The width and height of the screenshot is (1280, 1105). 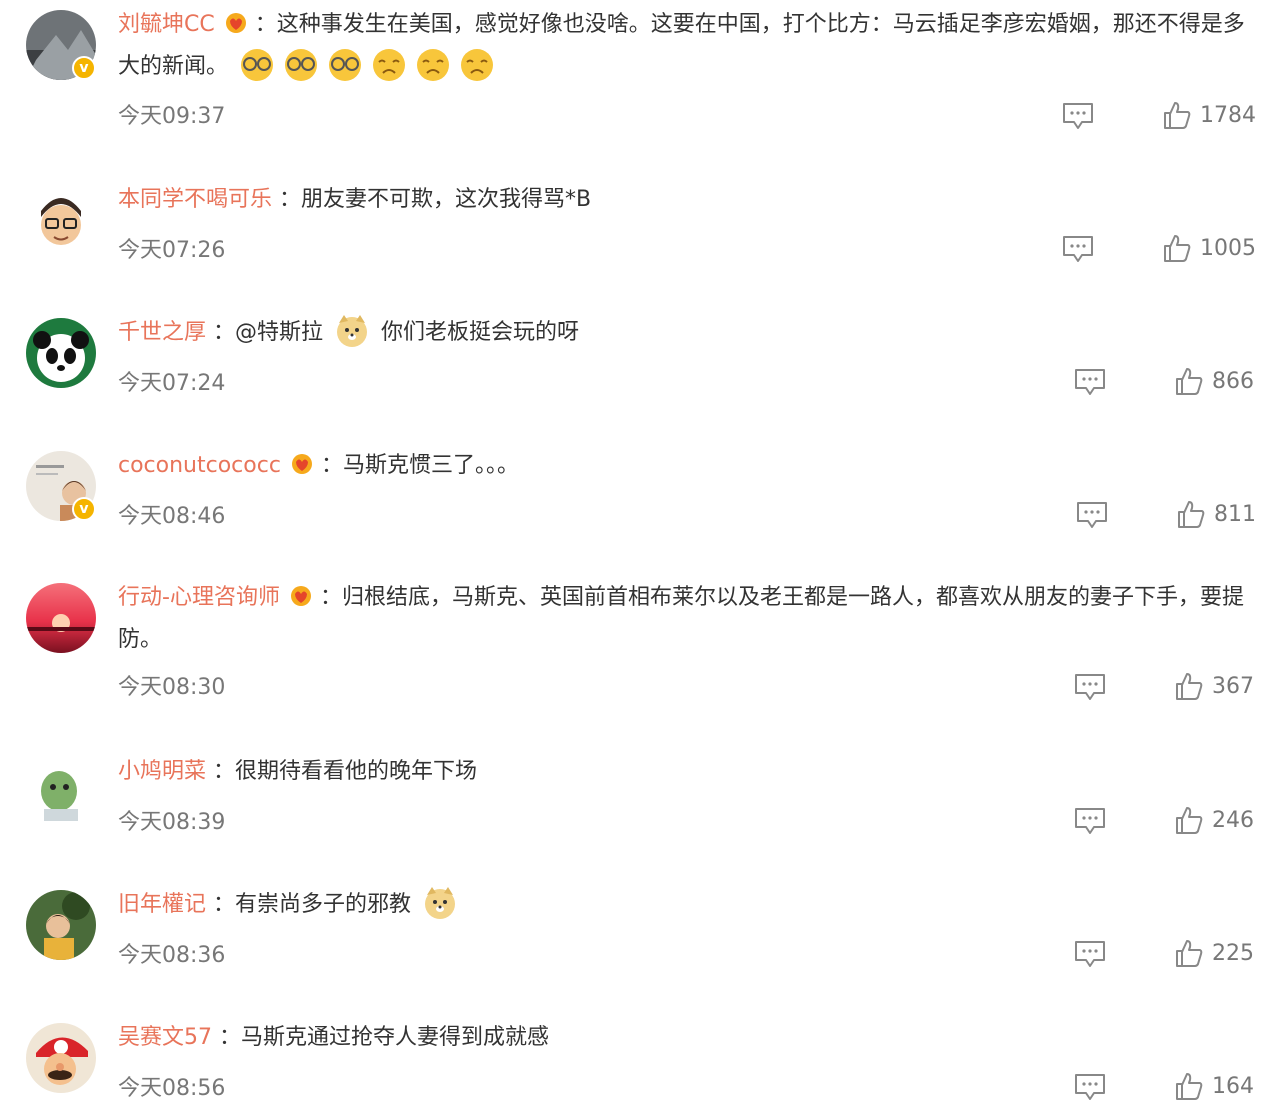 What do you see at coordinates (1233, 686) in the screenshot?
I see `like-count: 367` at bounding box center [1233, 686].